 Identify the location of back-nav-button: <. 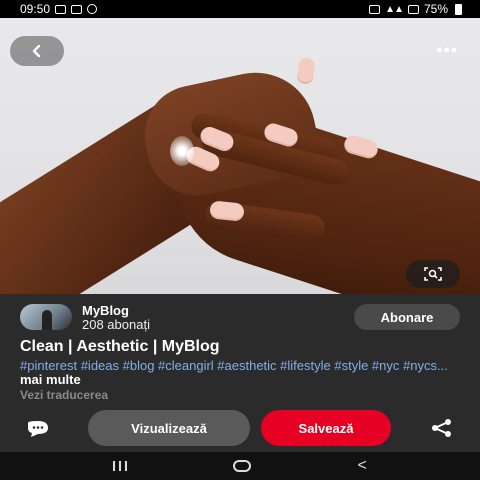
(362, 466).